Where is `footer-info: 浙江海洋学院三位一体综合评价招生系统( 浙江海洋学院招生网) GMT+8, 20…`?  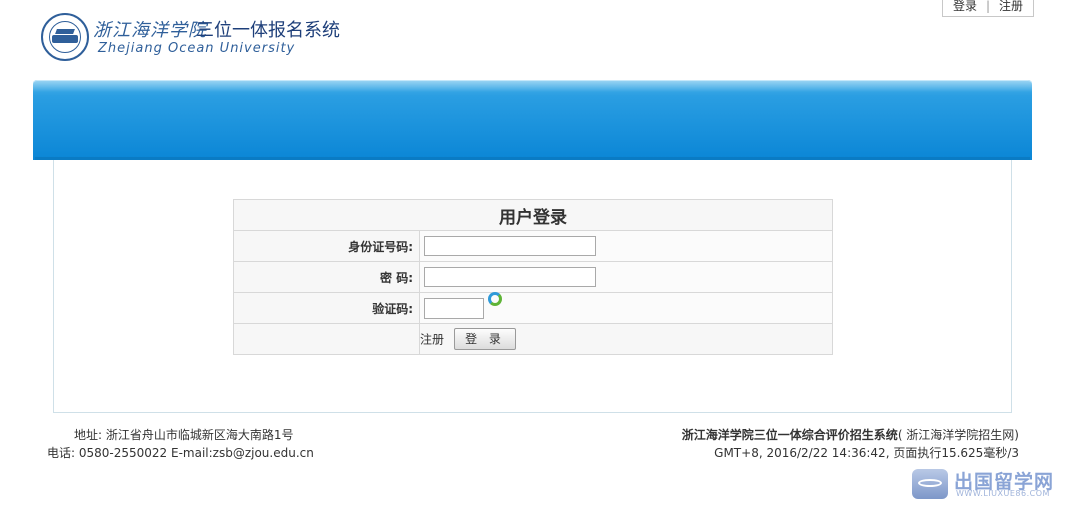 footer-info: 浙江海洋学院三位一体综合评价招生系统( 浙江海洋学院招生网) GMT+8, 20… is located at coordinates (850, 444).